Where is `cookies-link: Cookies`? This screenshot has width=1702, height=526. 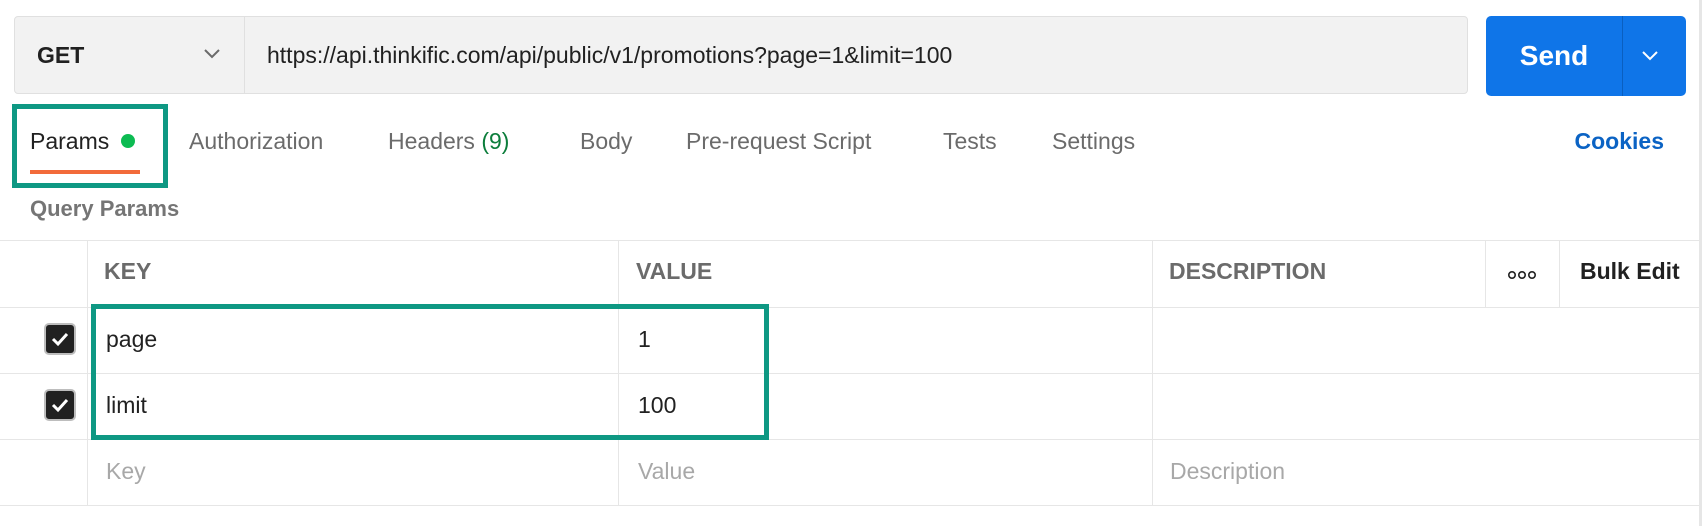
cookies-link: Cookies is located at coordinates (1619, 141).